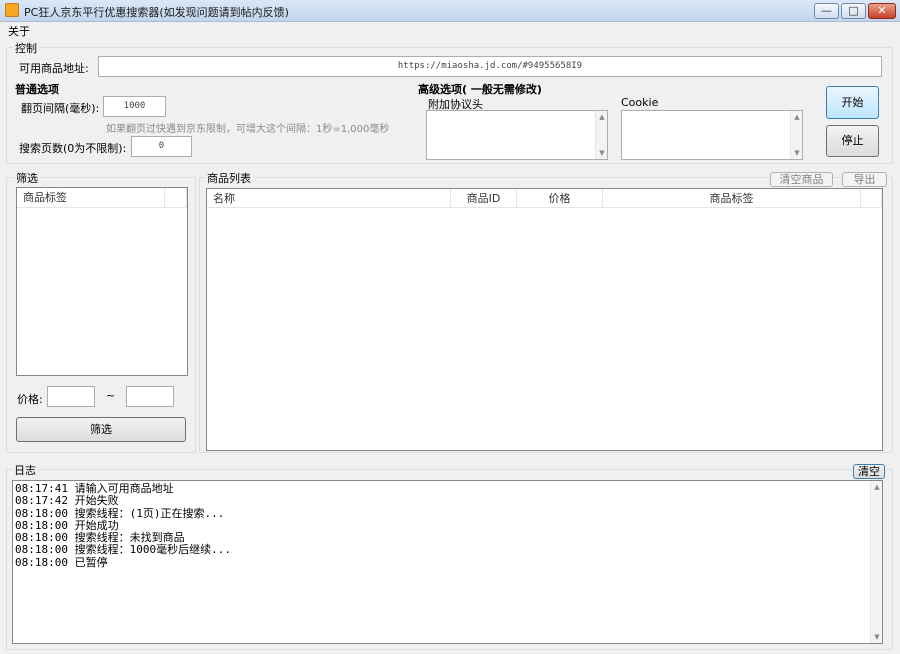 This screenshot has height=654, width=900. Describe the element at coordinates (12, 10) in the screenshot. I see `app-icon` at that location.